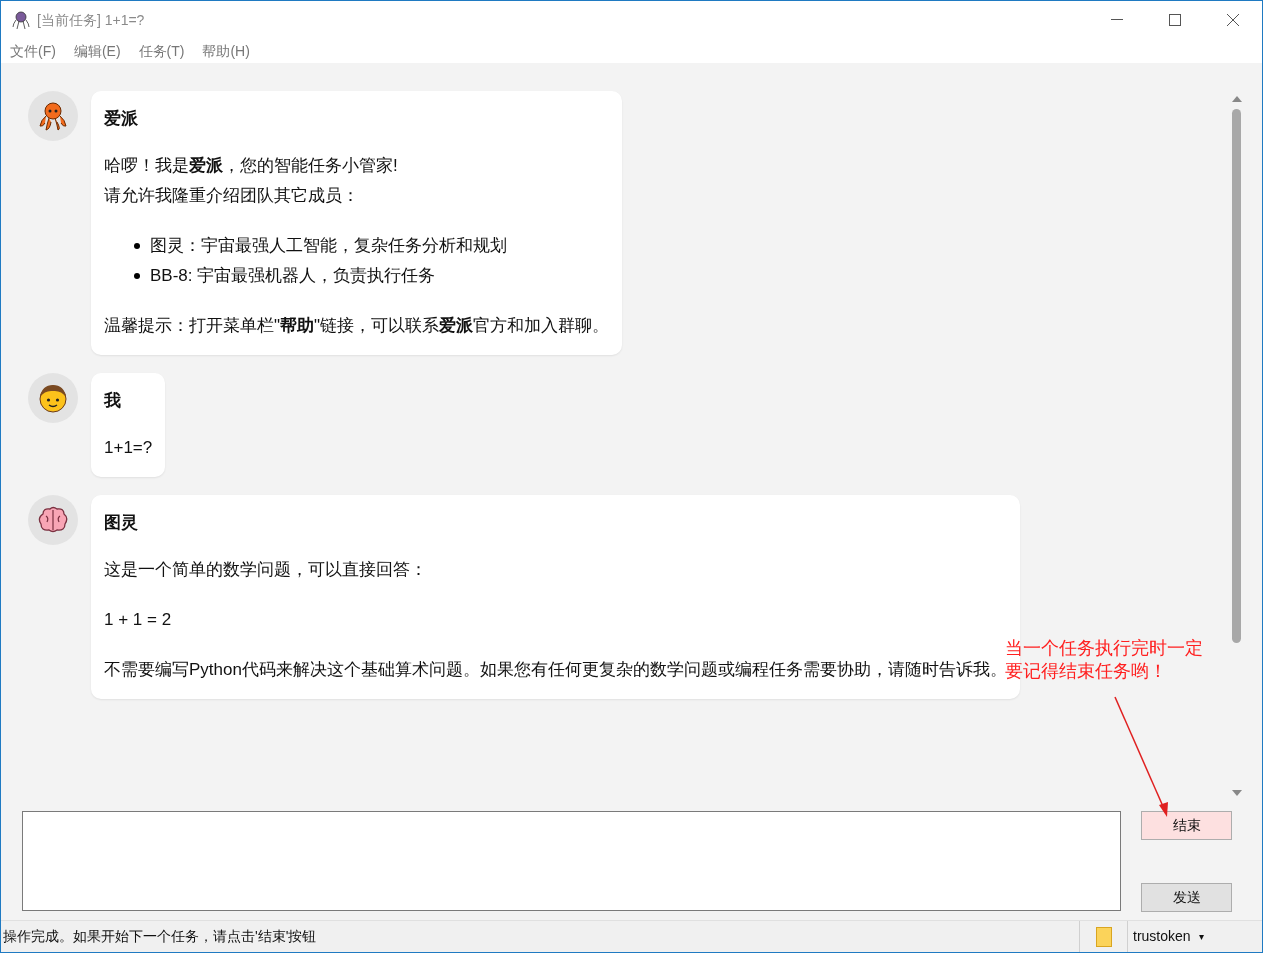 The width and height of the screenshot is (1263, 953). Describe the element at coordinates (91, 20) in the screenshot. I see `window-title: [当前任务] 1+1=?` at that location.